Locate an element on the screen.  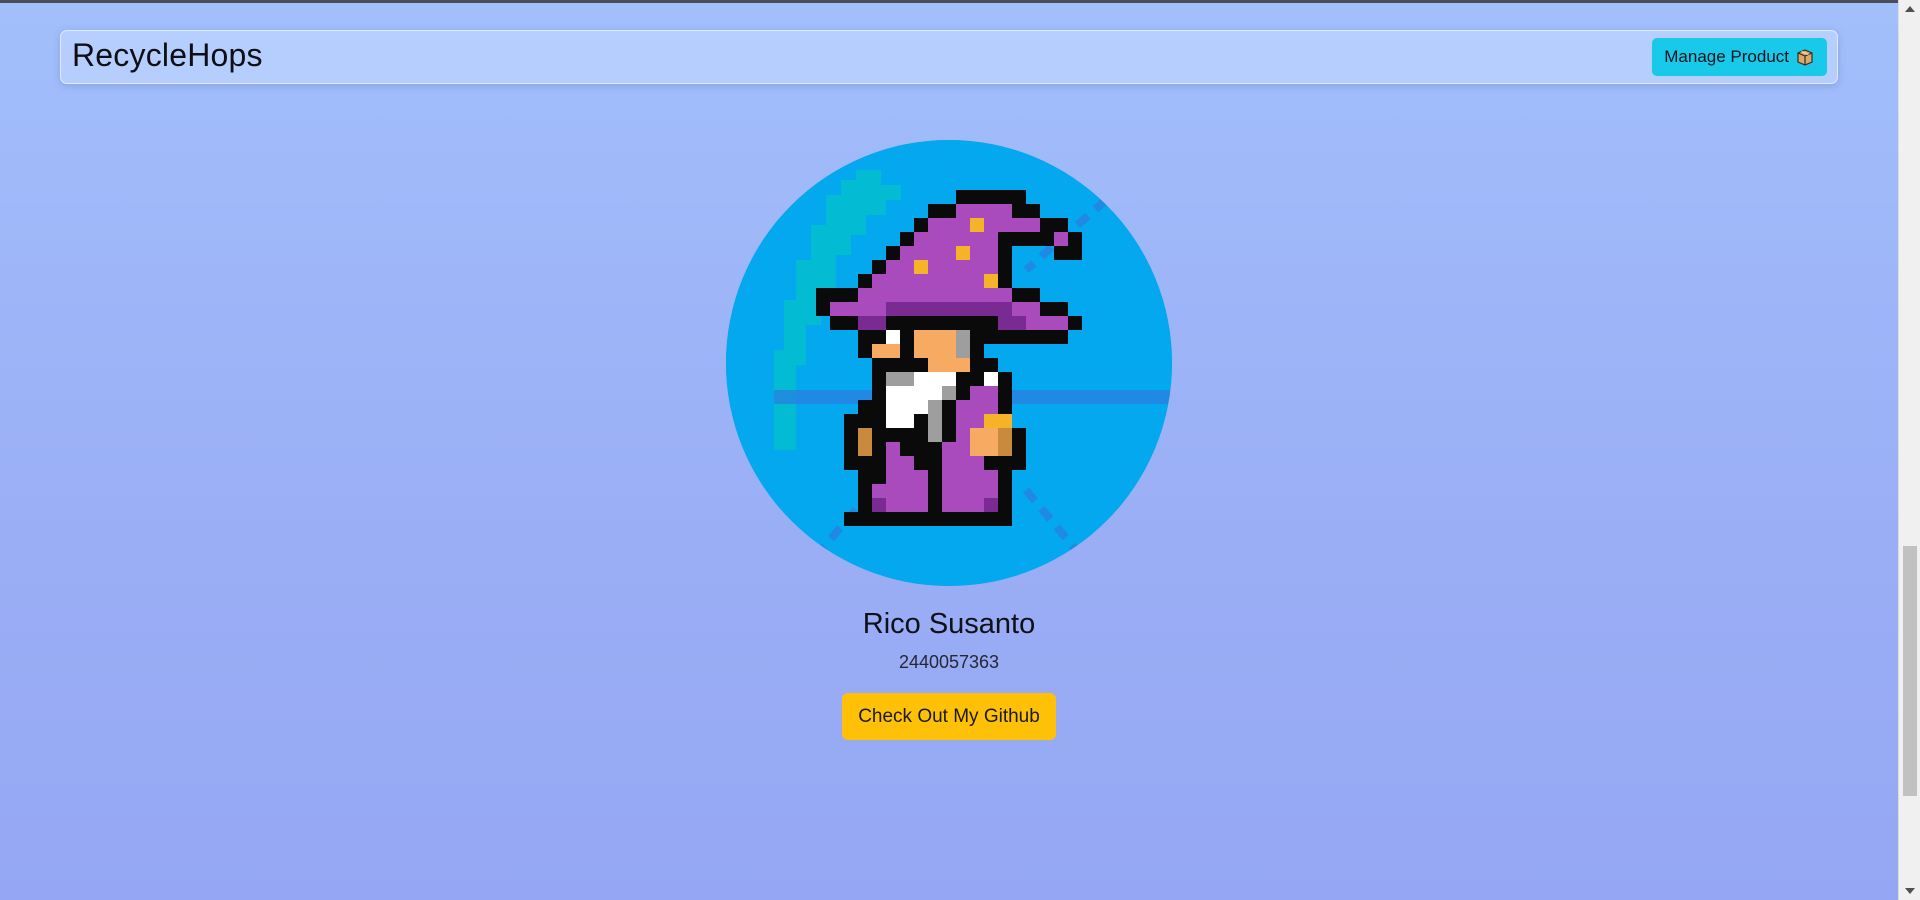
scroll-up-arrow-icon is located at coordinates (1910, 9).